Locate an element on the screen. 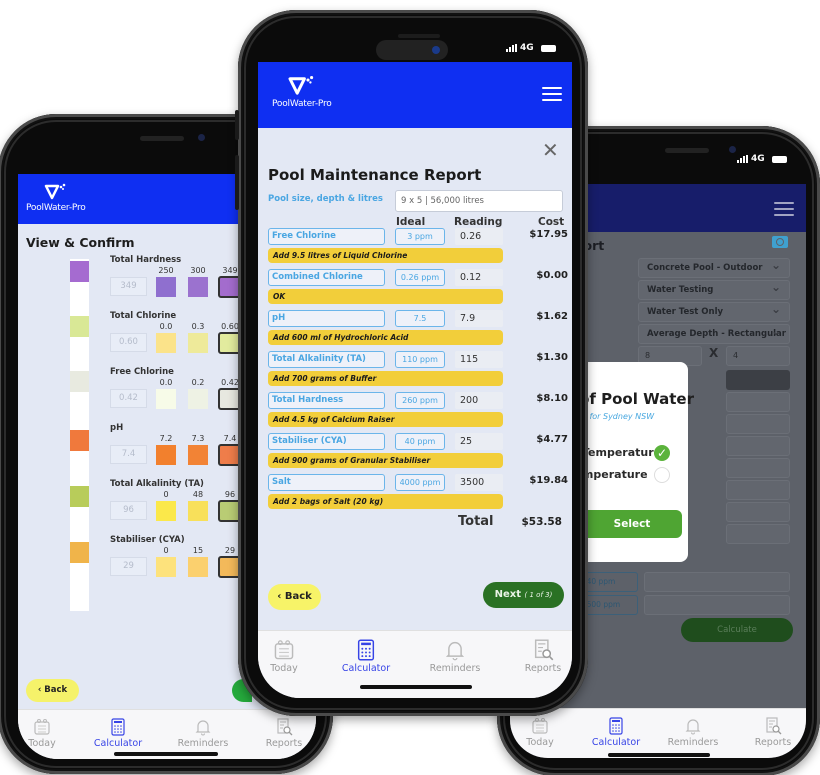  camera-icon is located at coordinates (780, 242).